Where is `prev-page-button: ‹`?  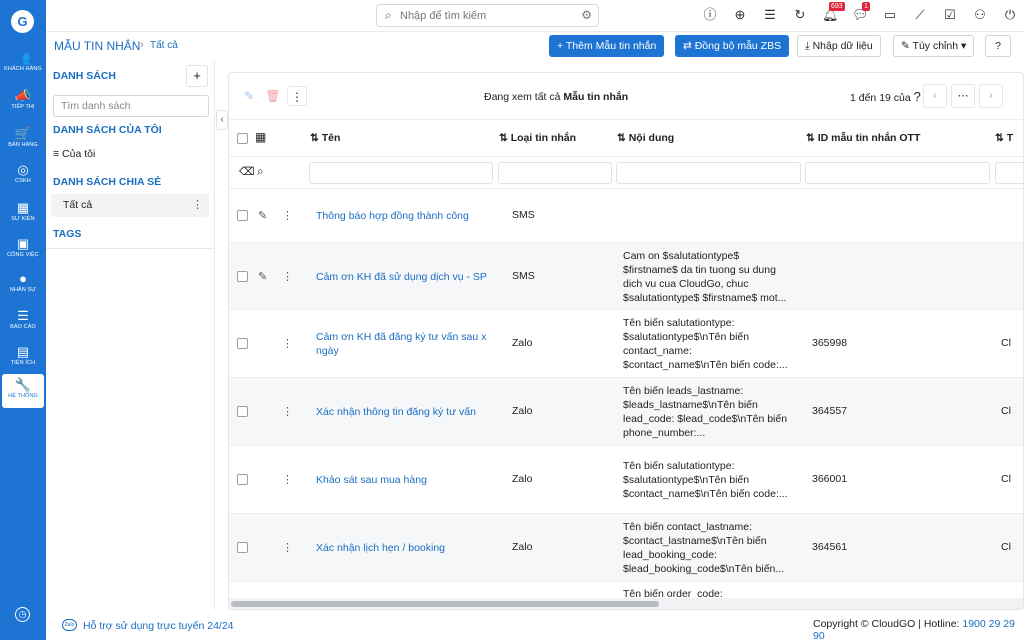
prev-page-button: ‹ is located at coordinates (935, 96).